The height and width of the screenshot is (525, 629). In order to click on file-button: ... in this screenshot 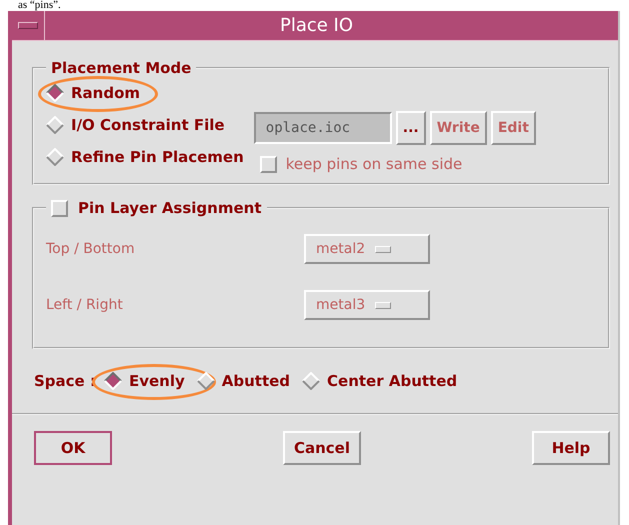, I will do `click(411, 128)`.